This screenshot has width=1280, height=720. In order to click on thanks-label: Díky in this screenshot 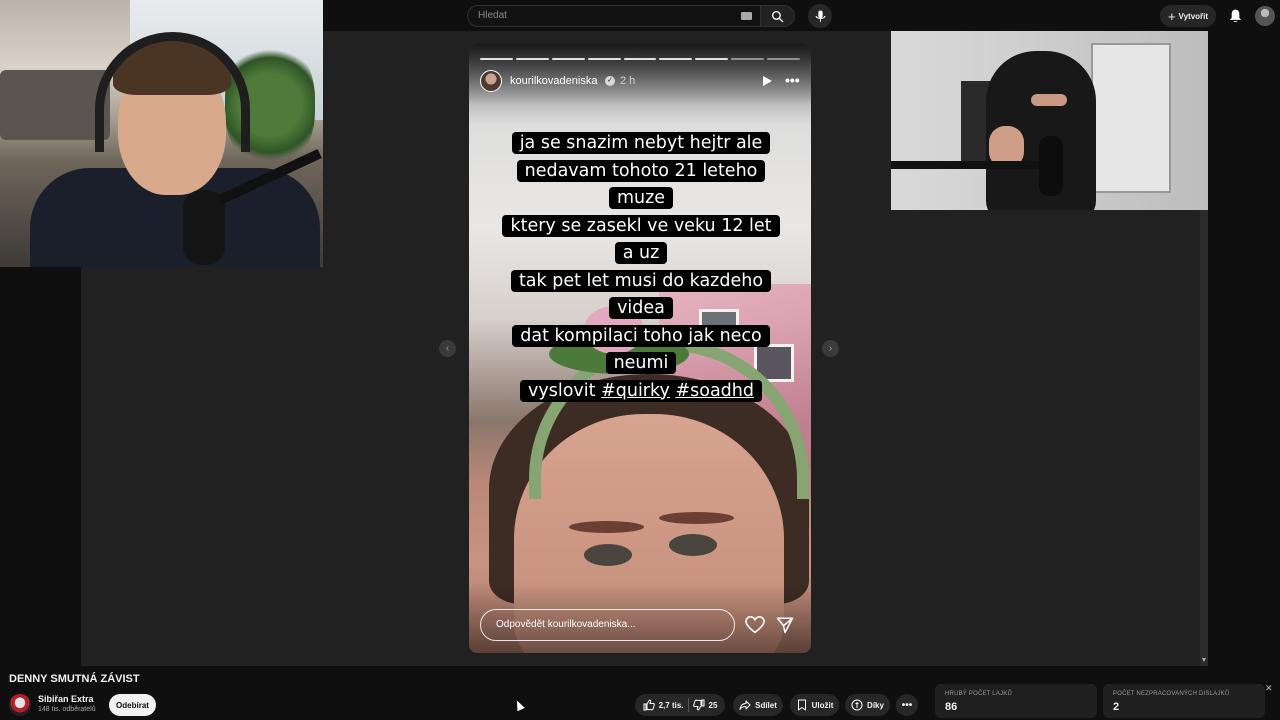, I will do `click(875, 705)`.